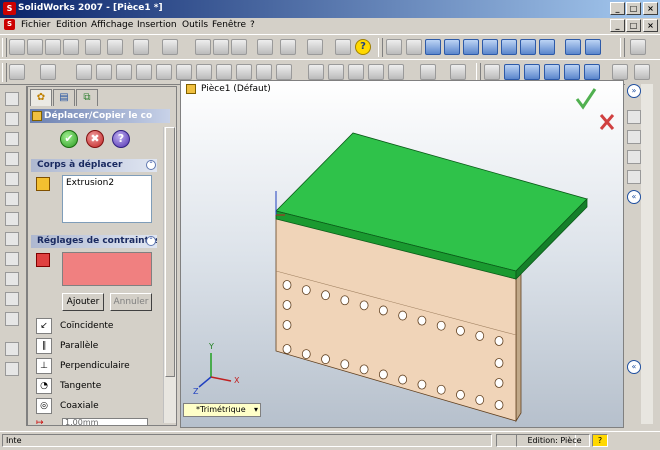 The image size is (660, 450). What do you see at coordinates (93, 47) in the screenshot?
I see `print-preview-icon` at bounding box center [93, 47].